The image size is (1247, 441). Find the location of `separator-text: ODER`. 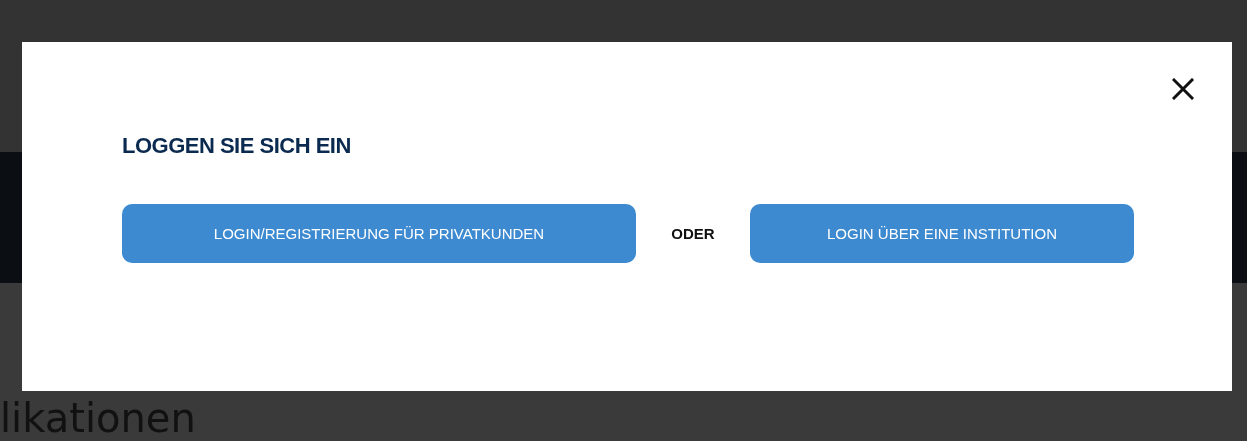

separator-text: ODER is located at coordinates (693, 233).